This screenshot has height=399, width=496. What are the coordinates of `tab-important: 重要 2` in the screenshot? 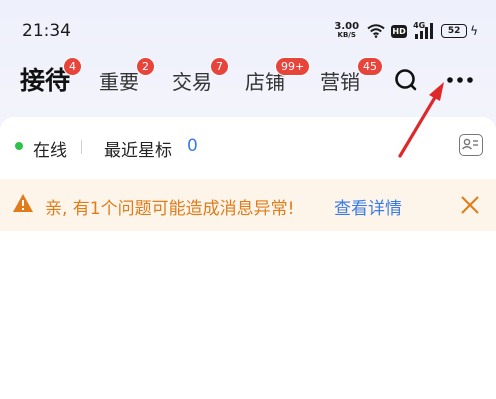 It's located at (129, 80).